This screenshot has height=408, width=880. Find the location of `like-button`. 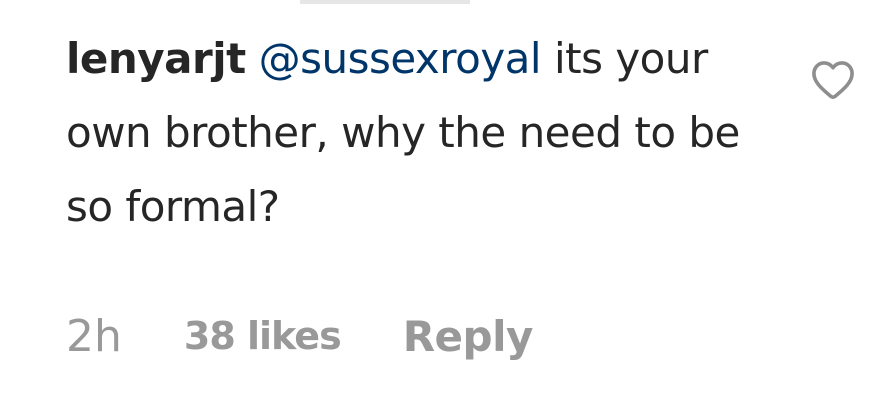

like-button is located at coordinates (833, 79).